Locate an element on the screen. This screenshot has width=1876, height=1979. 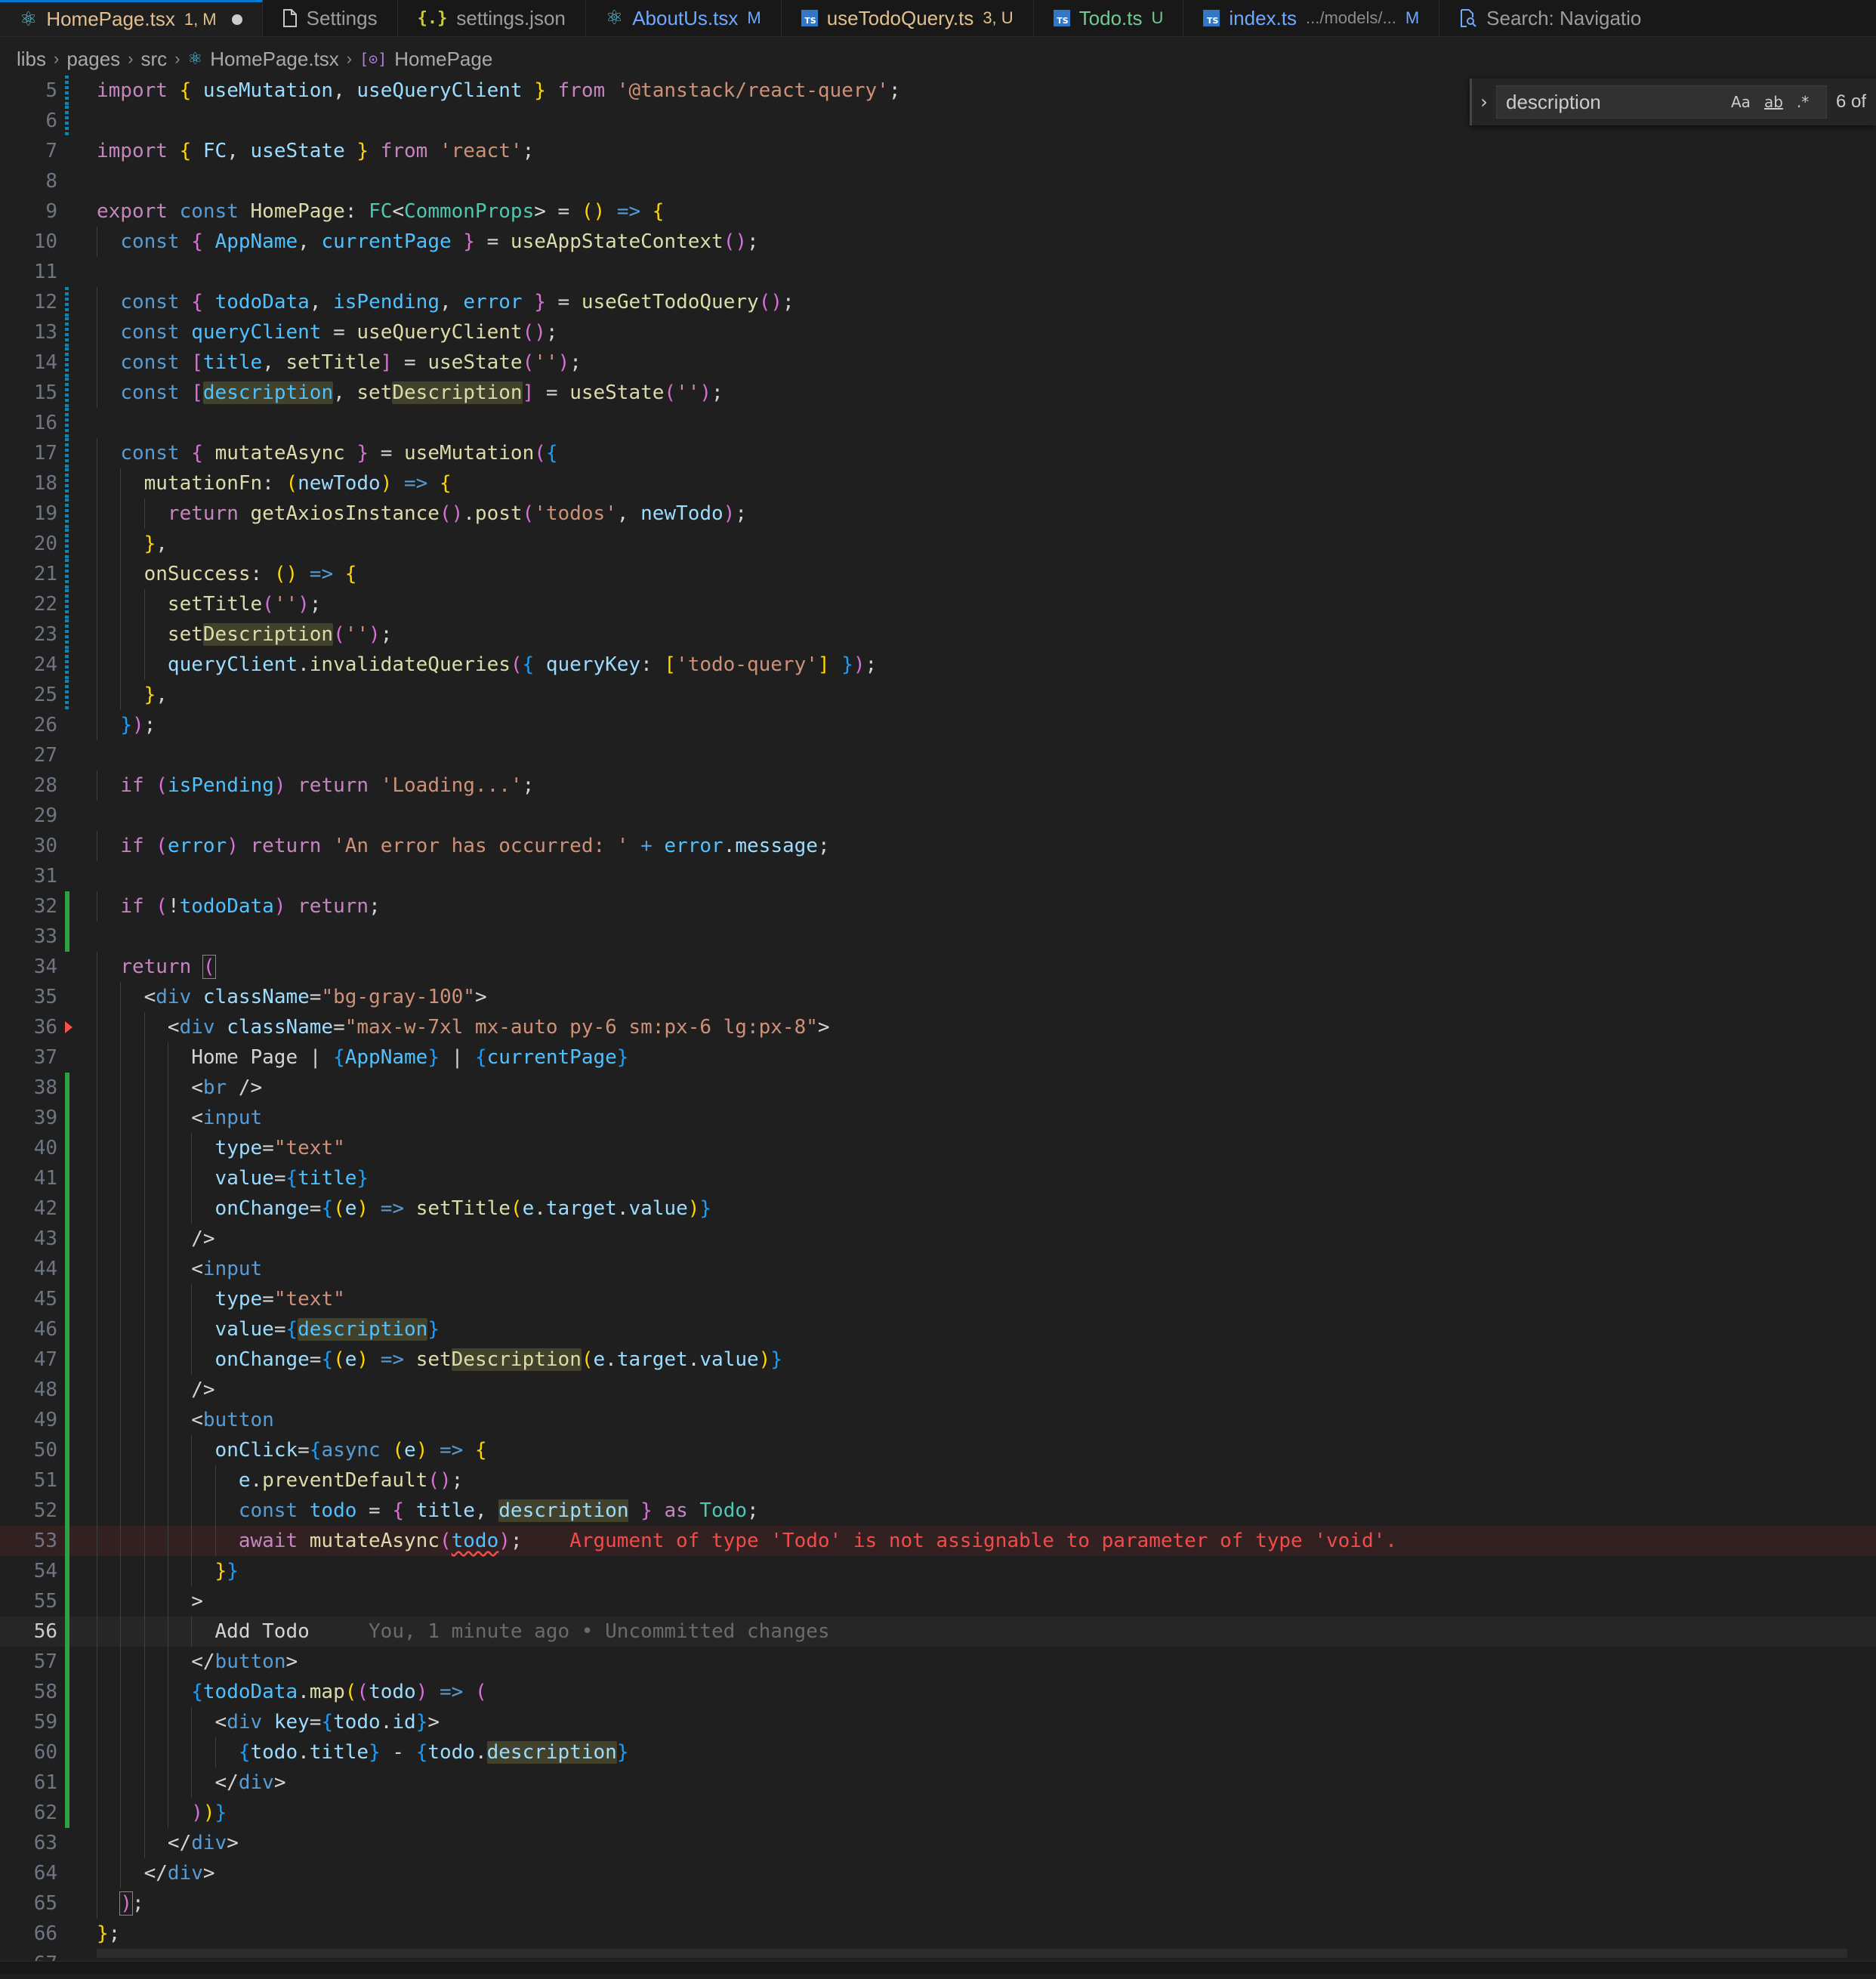
tab-settings: Settings is located at coordinates (330, 18).